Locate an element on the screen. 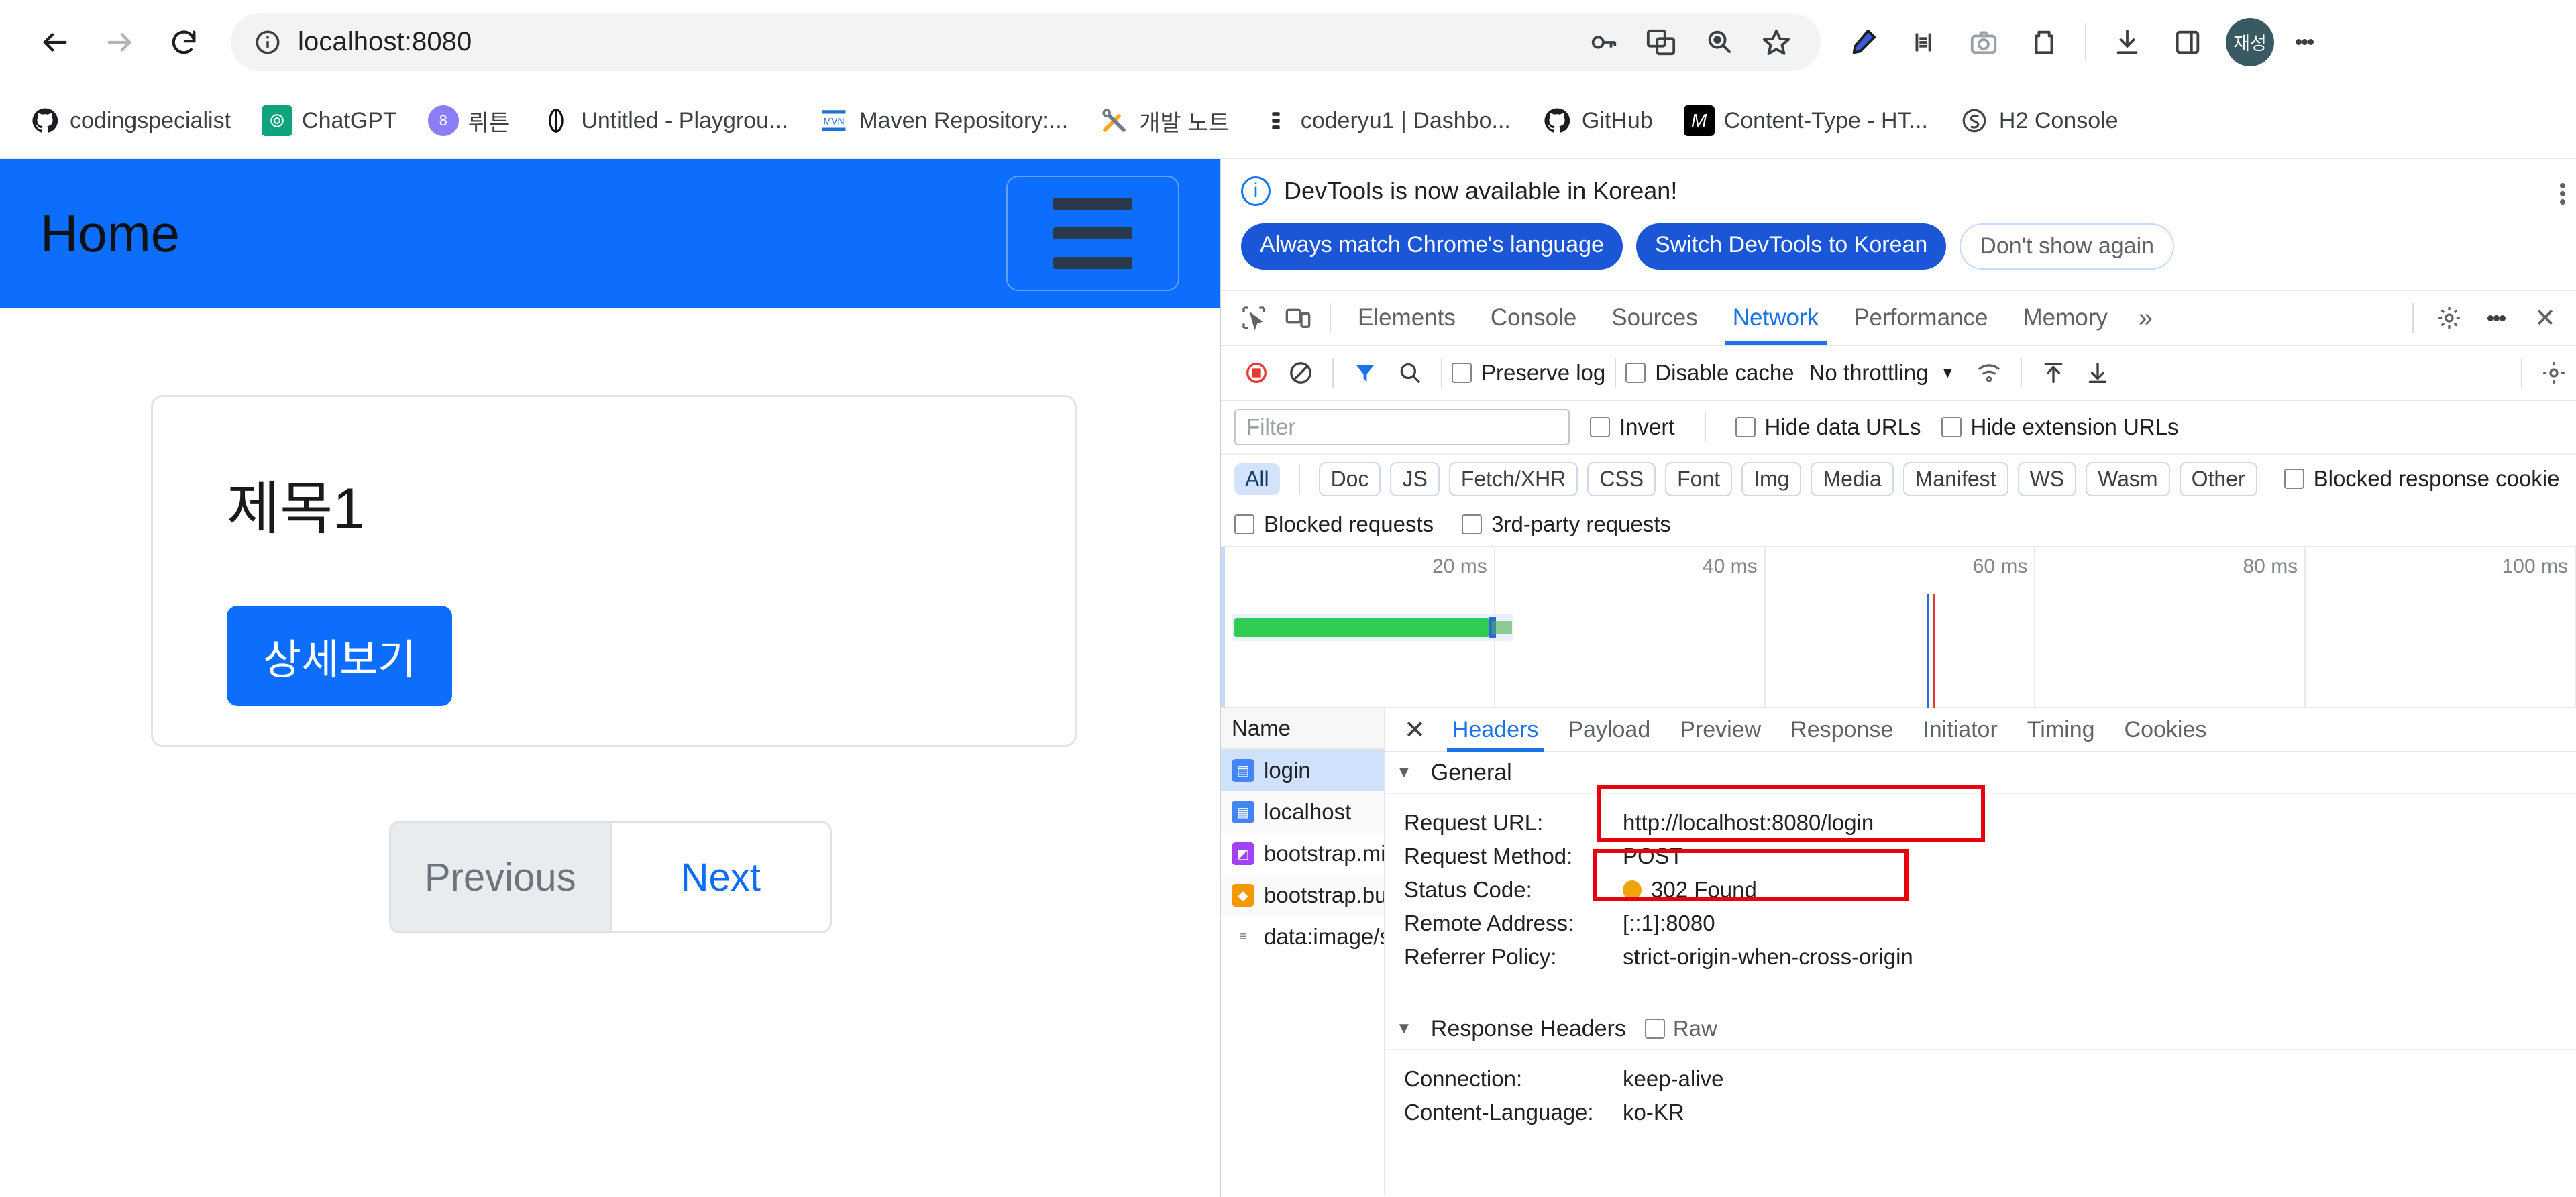 This screenshot has width=2576, height=1197. bookmark-item: codingspecialist is located at coordinates (130, 121).